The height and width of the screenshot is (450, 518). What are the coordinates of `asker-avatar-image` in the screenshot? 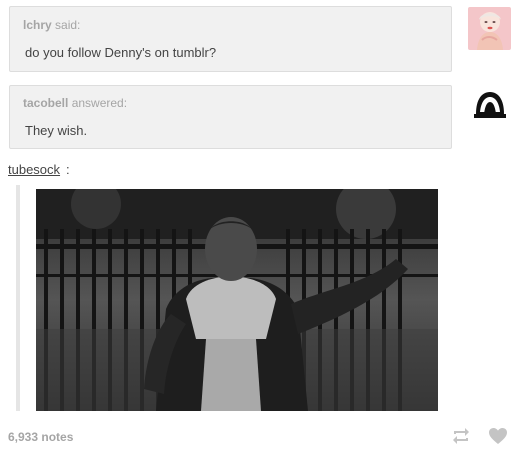 It's located at (489, 28).